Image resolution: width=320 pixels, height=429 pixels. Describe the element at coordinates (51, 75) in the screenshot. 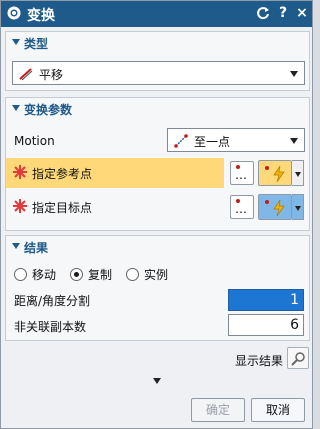

I see `type-select-value: 平移` at that location.